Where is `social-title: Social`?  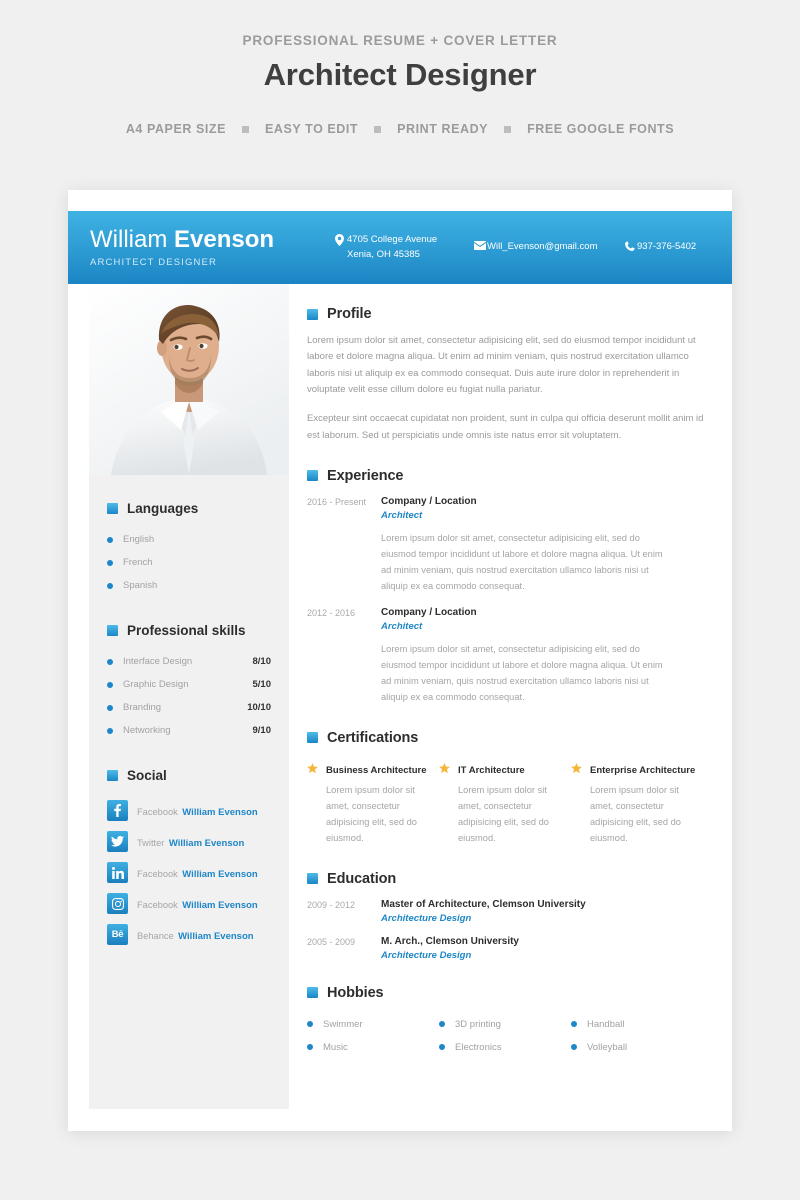
social-title: Social is located at coordinates (147, 775).